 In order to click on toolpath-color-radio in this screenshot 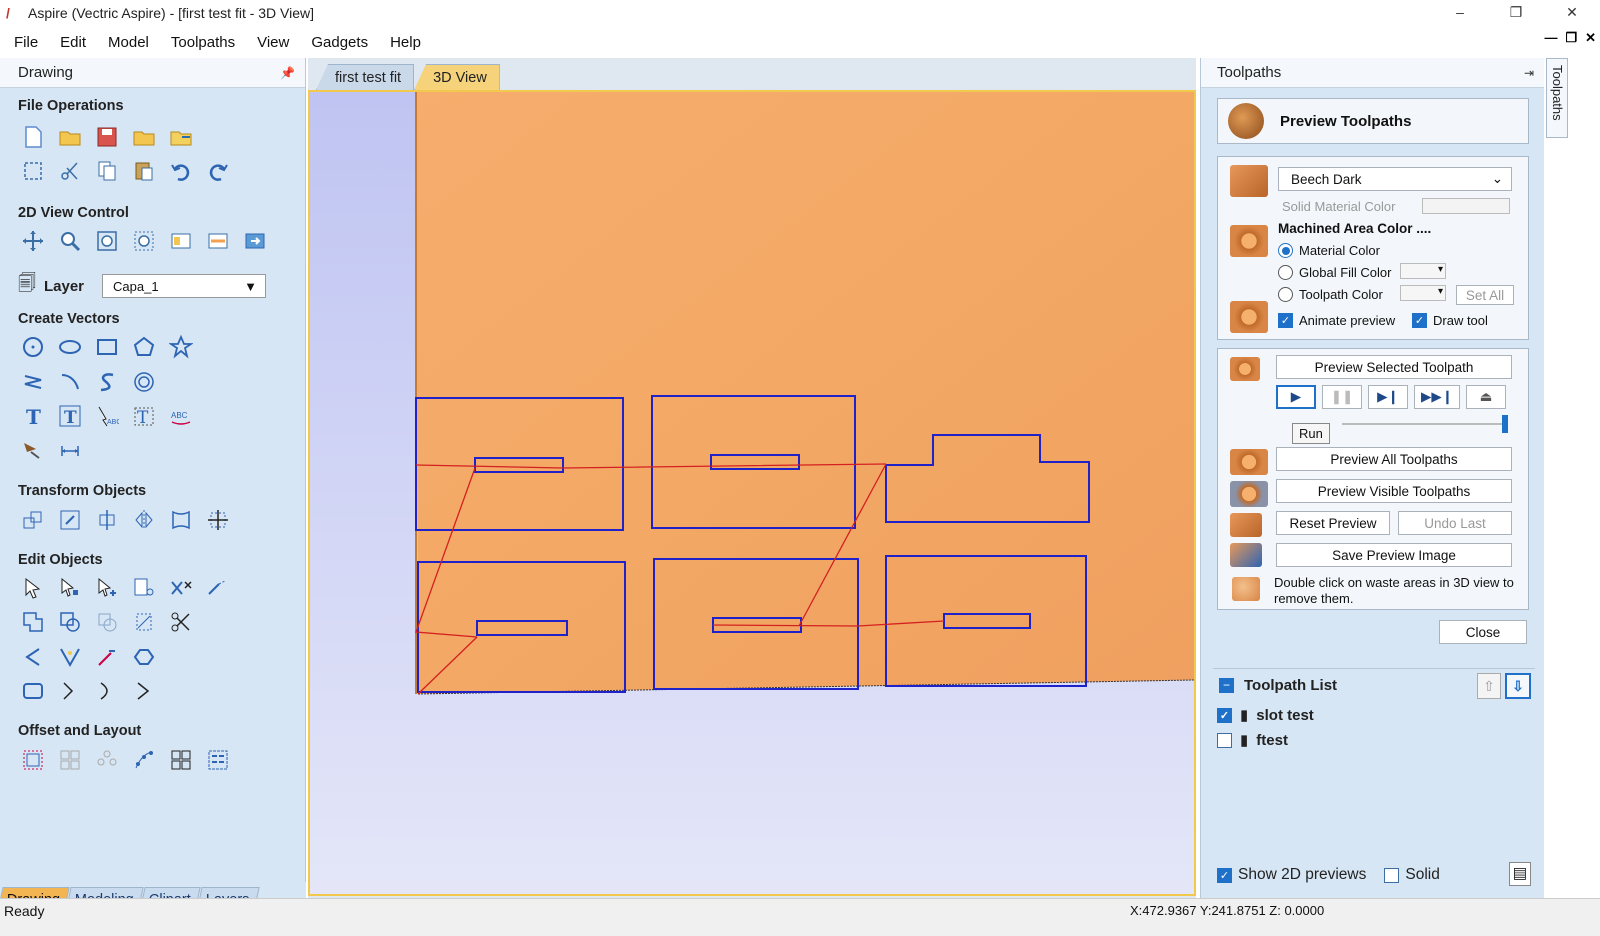, I will do `click(1285, 294)`.